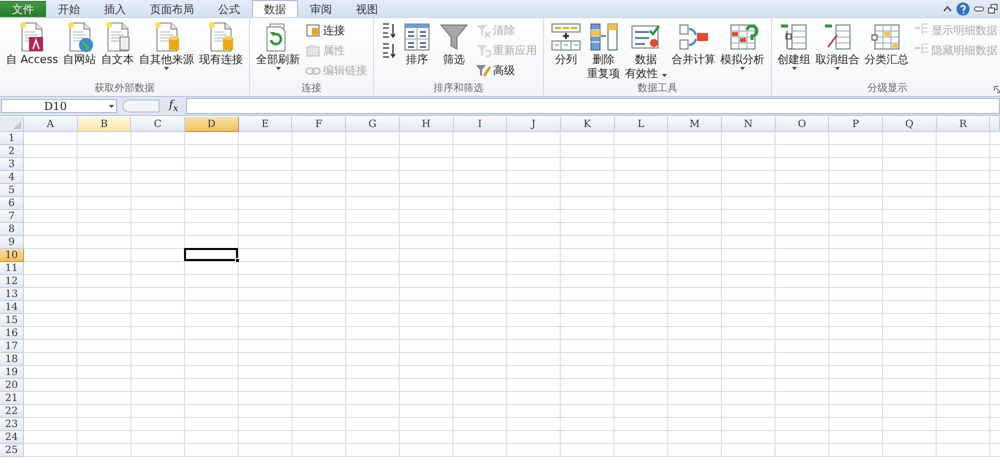 The width and height of the screenshot is (1000, 463). Describe the element at coordinates (657, 88) in the screenshot. I see `group-label: 数据工具` at that location.